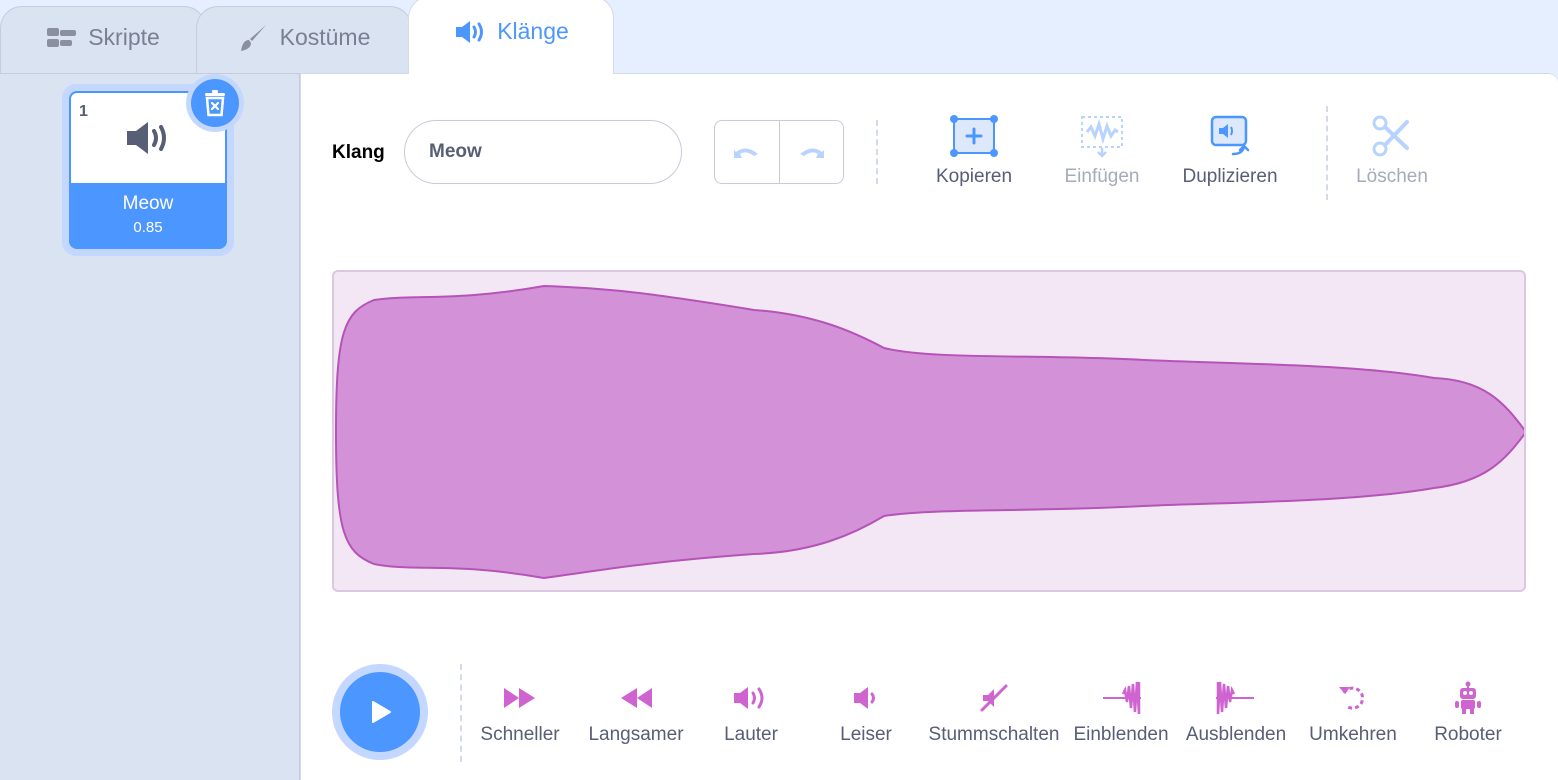 The width and height of the screenshot is (1558, 780). I want to click on delete-sound-button, so click(215, 103).